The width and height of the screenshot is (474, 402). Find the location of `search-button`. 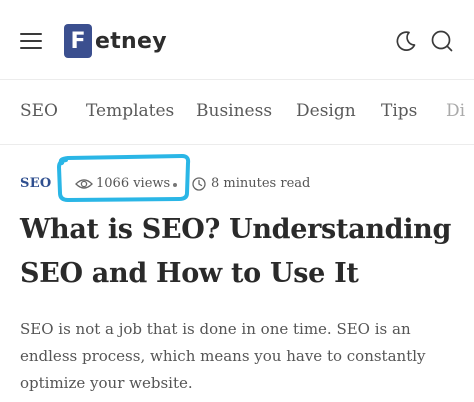

search-button is located at coordinates (442, 41).